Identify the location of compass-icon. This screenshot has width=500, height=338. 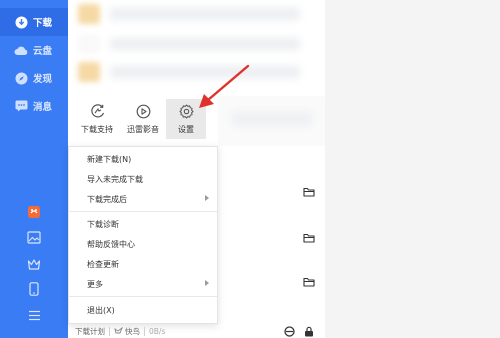
(21, 78).